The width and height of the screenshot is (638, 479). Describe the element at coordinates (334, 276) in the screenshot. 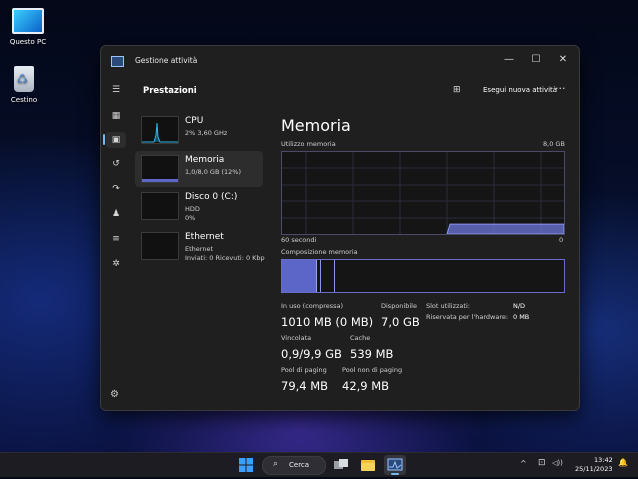

I see `composition-standby` at that location.